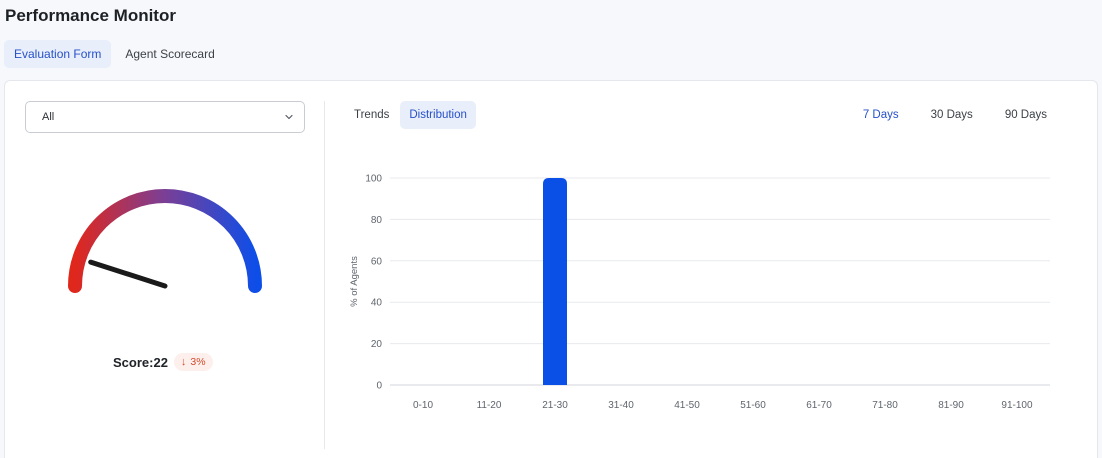  Describe the element at coordinates (128, 274) in the screenshot. I see `gauge-needle` at that location.